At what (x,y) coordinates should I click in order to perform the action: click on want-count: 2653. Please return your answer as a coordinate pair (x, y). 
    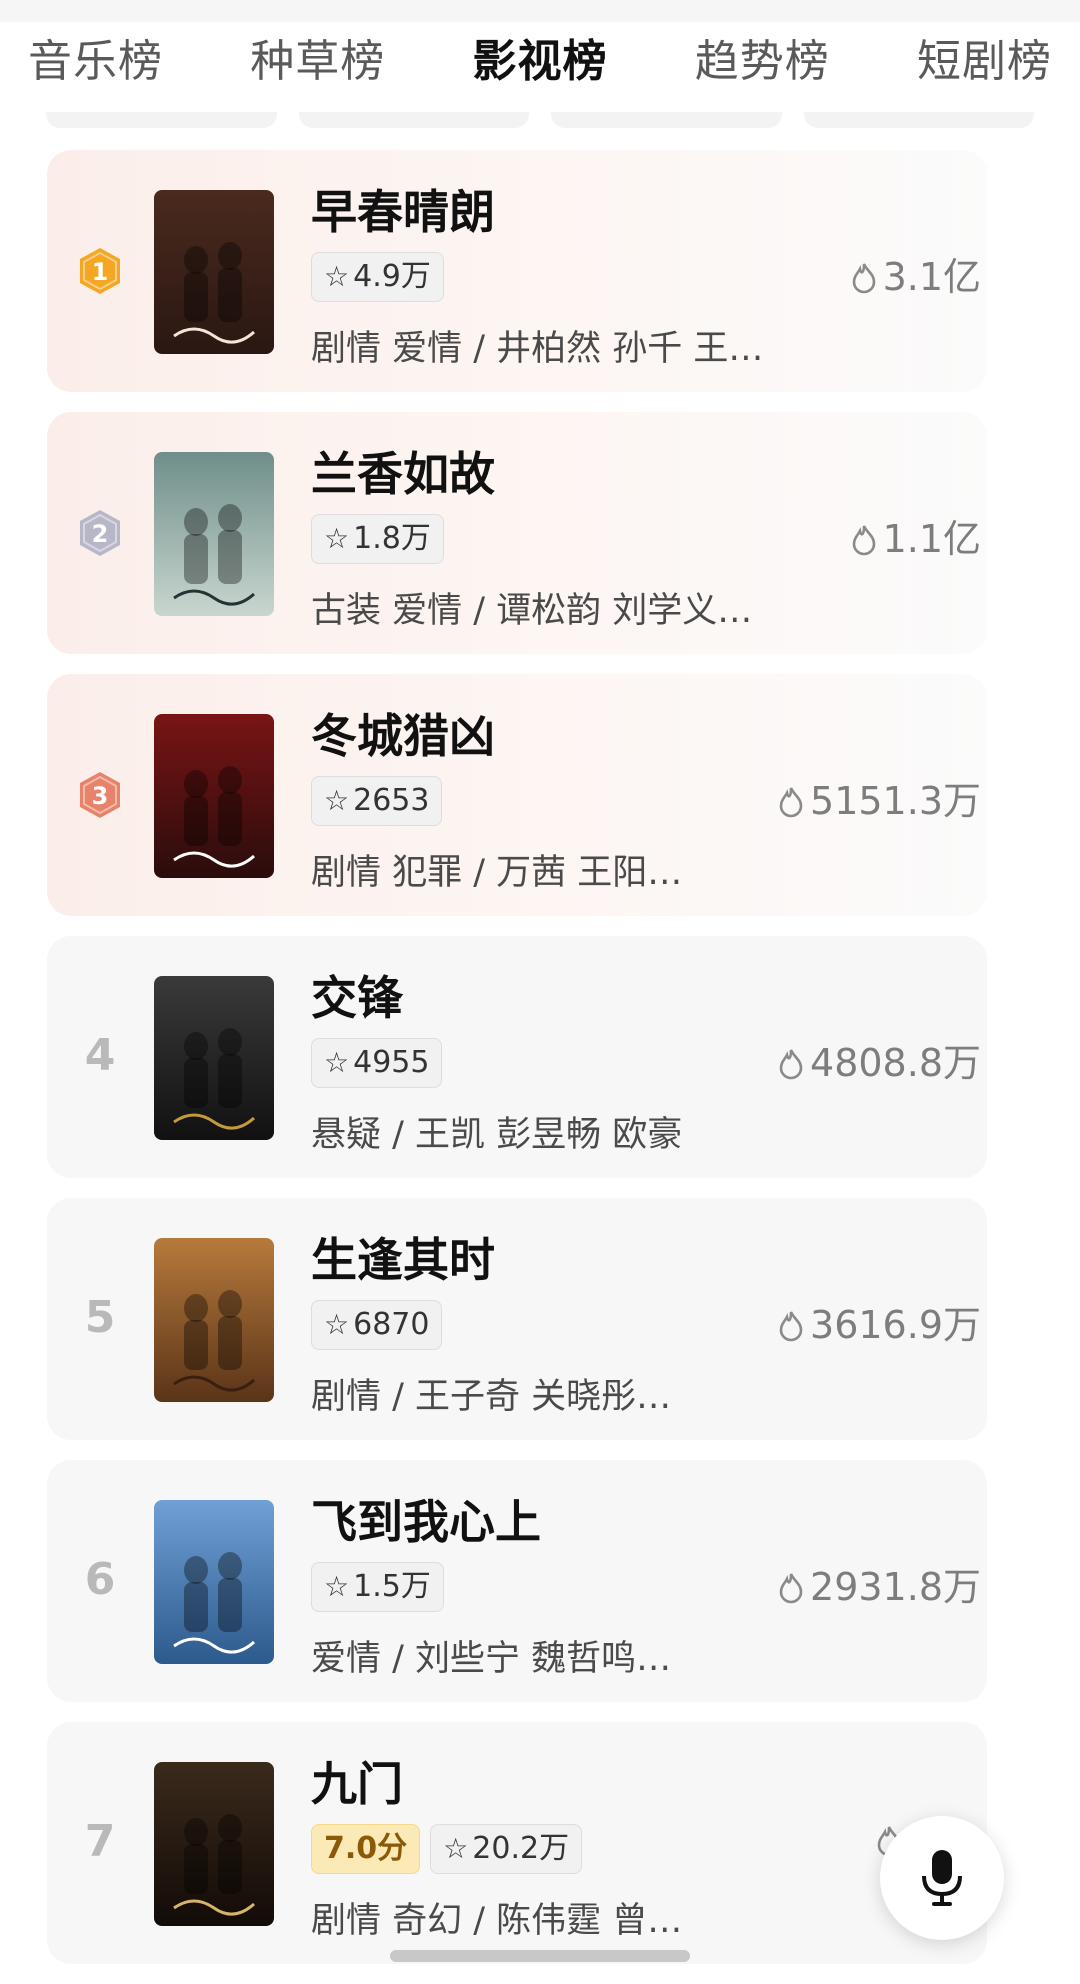
    Looking at the image, I should click on (391, 800).